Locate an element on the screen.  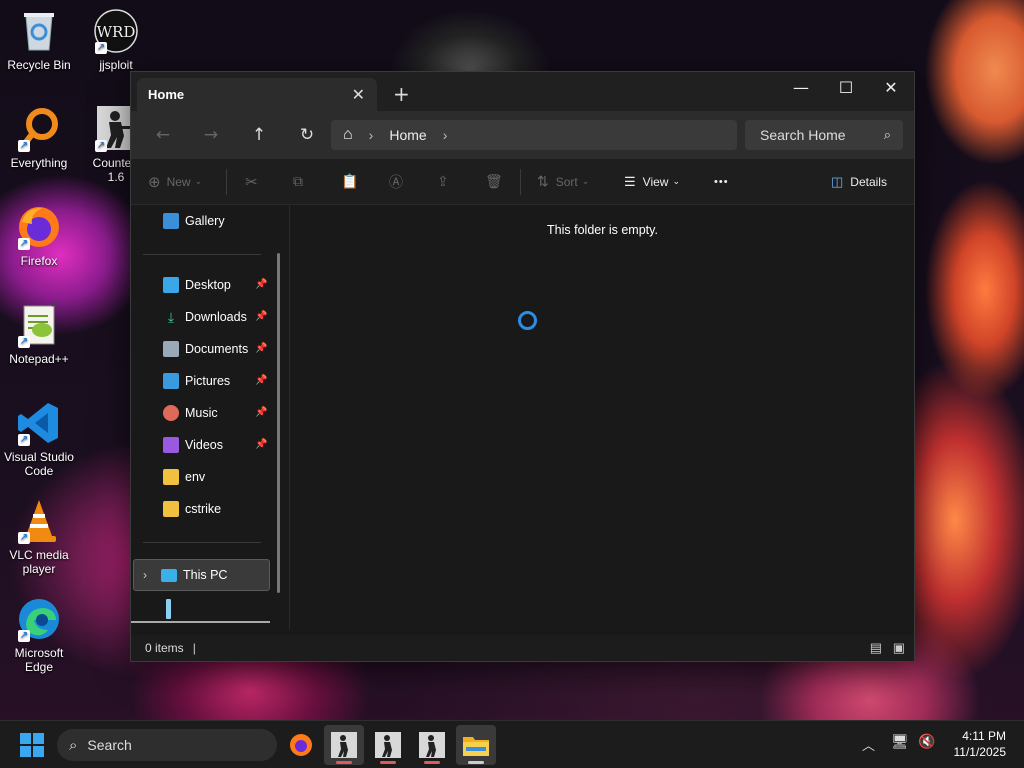
details-button: ◫ Details is located at coordinates (859, 182).